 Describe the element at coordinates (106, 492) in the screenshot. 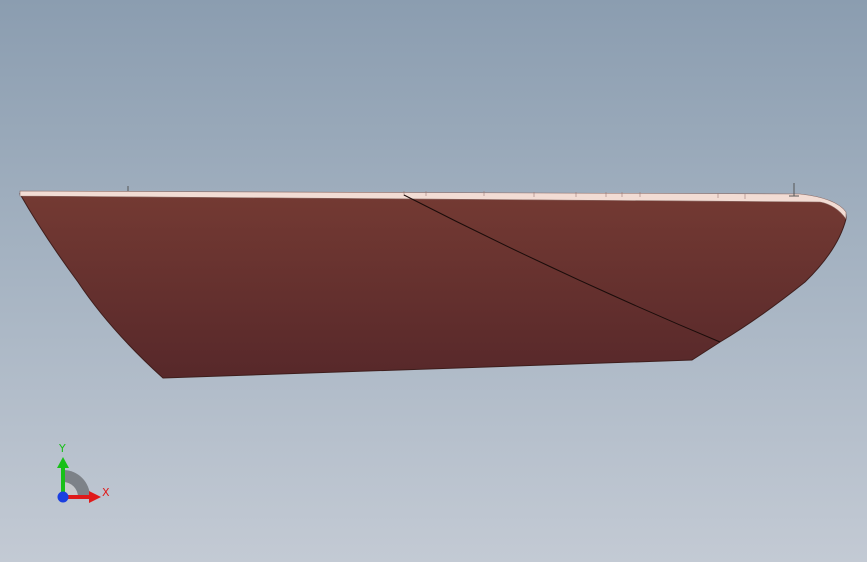

I see `x-axis-label: X` at that location.